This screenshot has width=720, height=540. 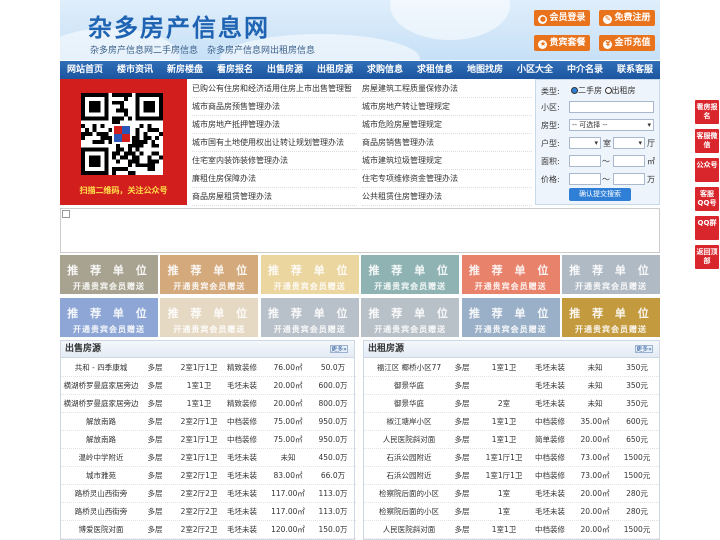 I want to click on listing-row: 横湖桥罗曼庭家居旁边 多层 1室1卫 毛坯未装 20.00㎡ 600.0万, so click(x=208, y=386).